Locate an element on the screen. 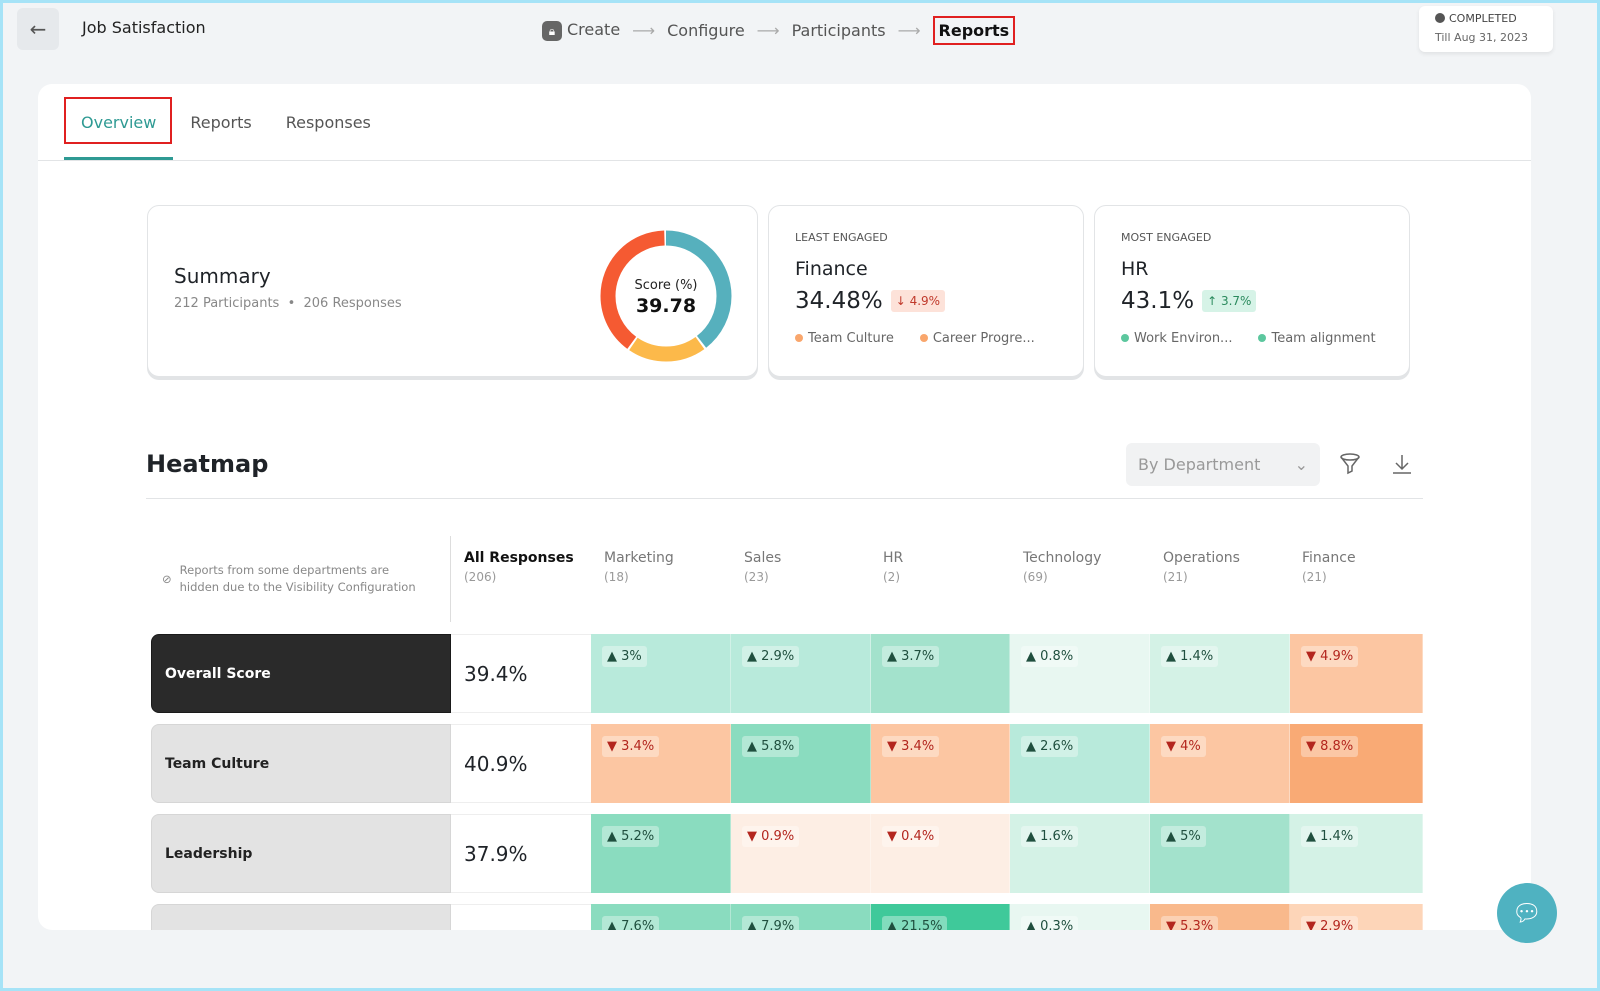 Image resolution: width=1600 pixels, height=991 pixels. most-caption: MOST ENGAGED is located at coordinates (1166, 237).